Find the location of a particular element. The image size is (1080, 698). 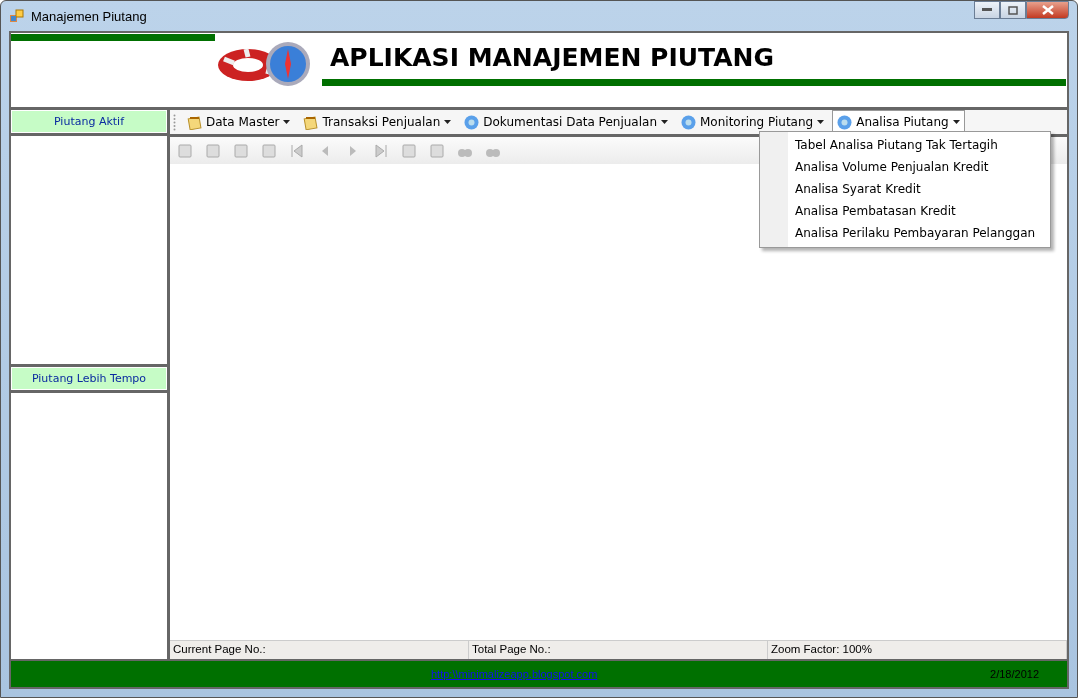

minimize-button is located at coordinates (987, 10).